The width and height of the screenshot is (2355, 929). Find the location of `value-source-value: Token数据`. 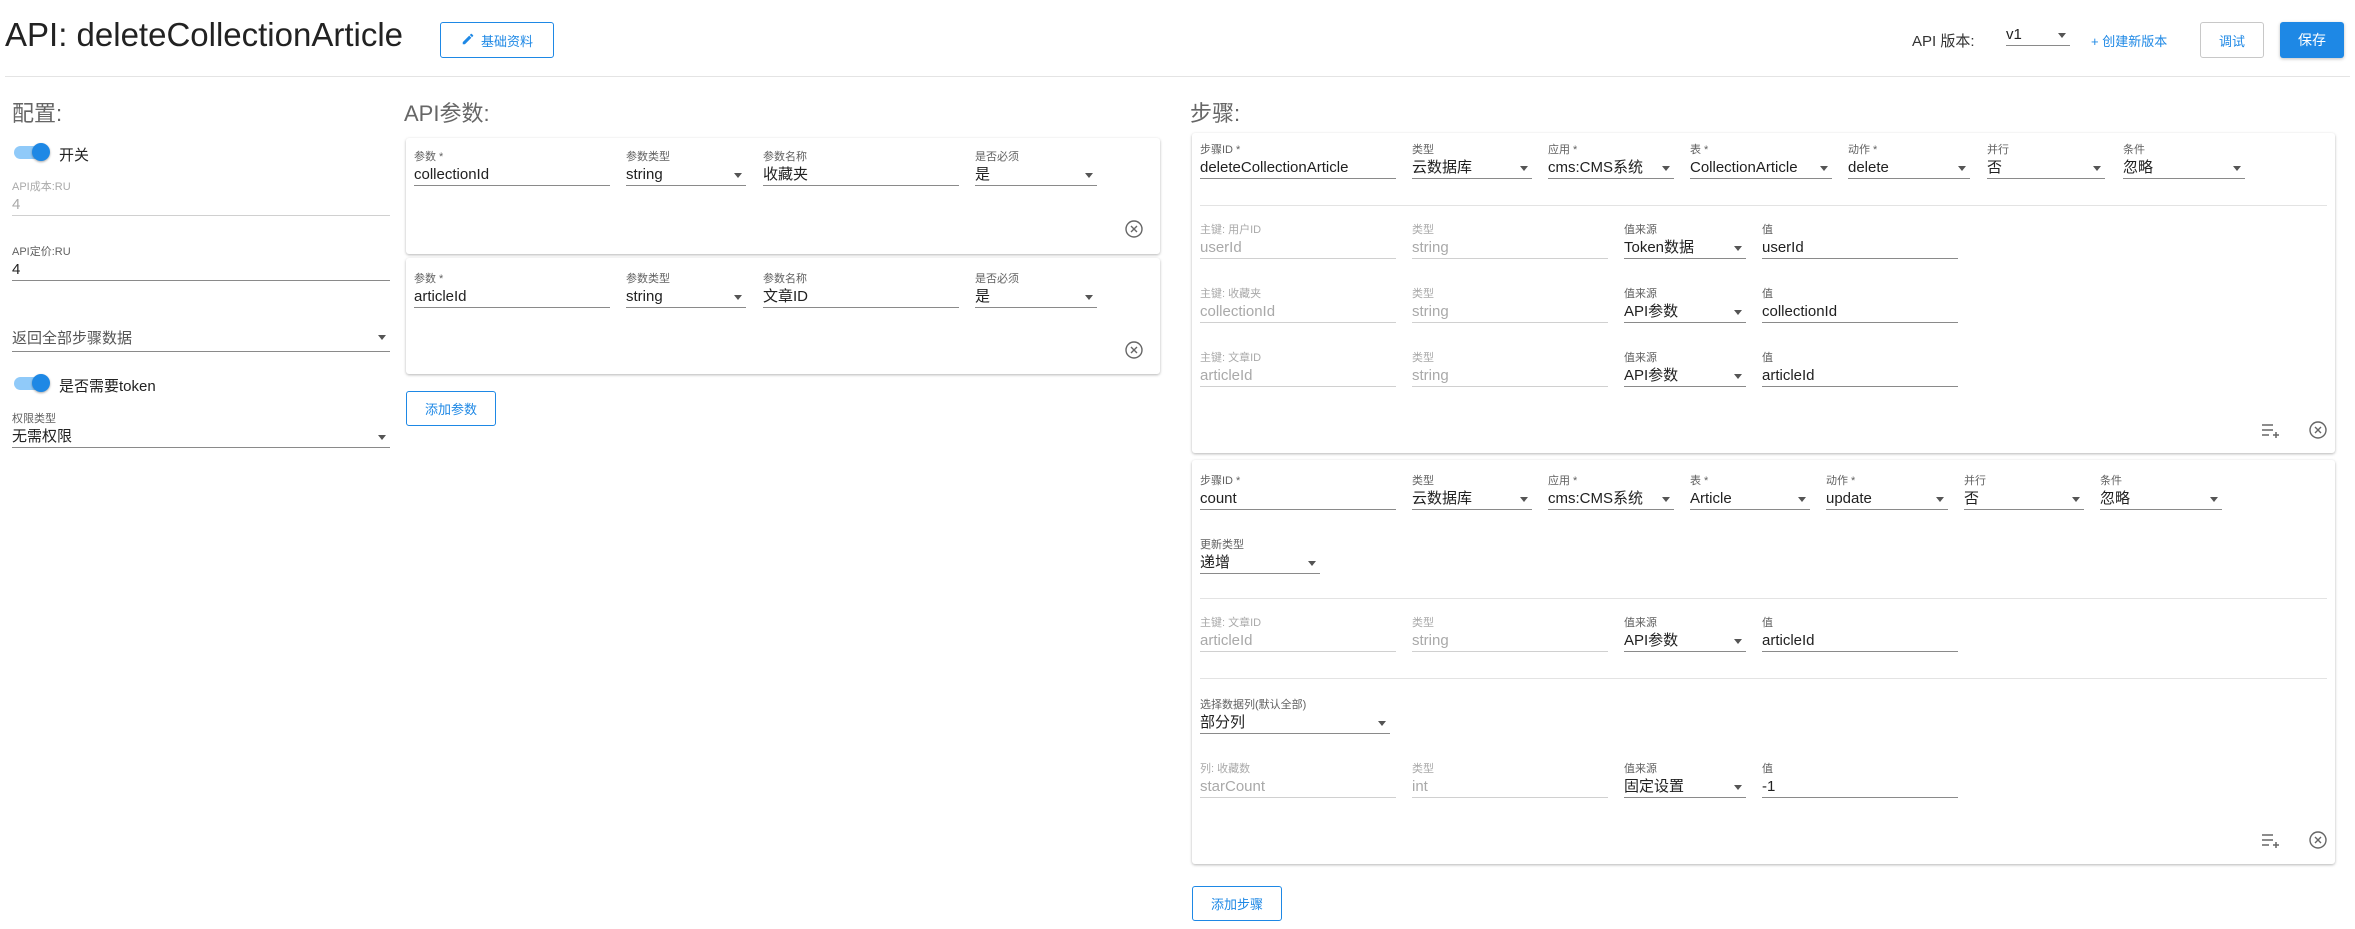

value-source-value: Token数据 is located at coordinates (1685, 248).